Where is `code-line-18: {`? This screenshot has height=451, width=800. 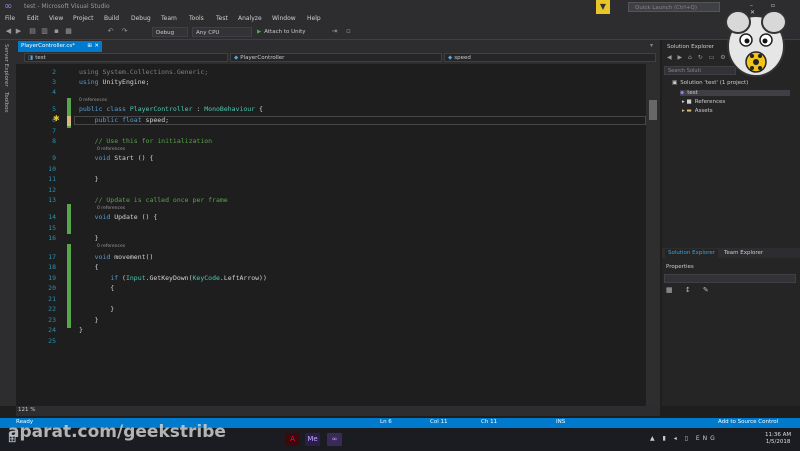
code-line-18: { is located at coordinates (89, 267).